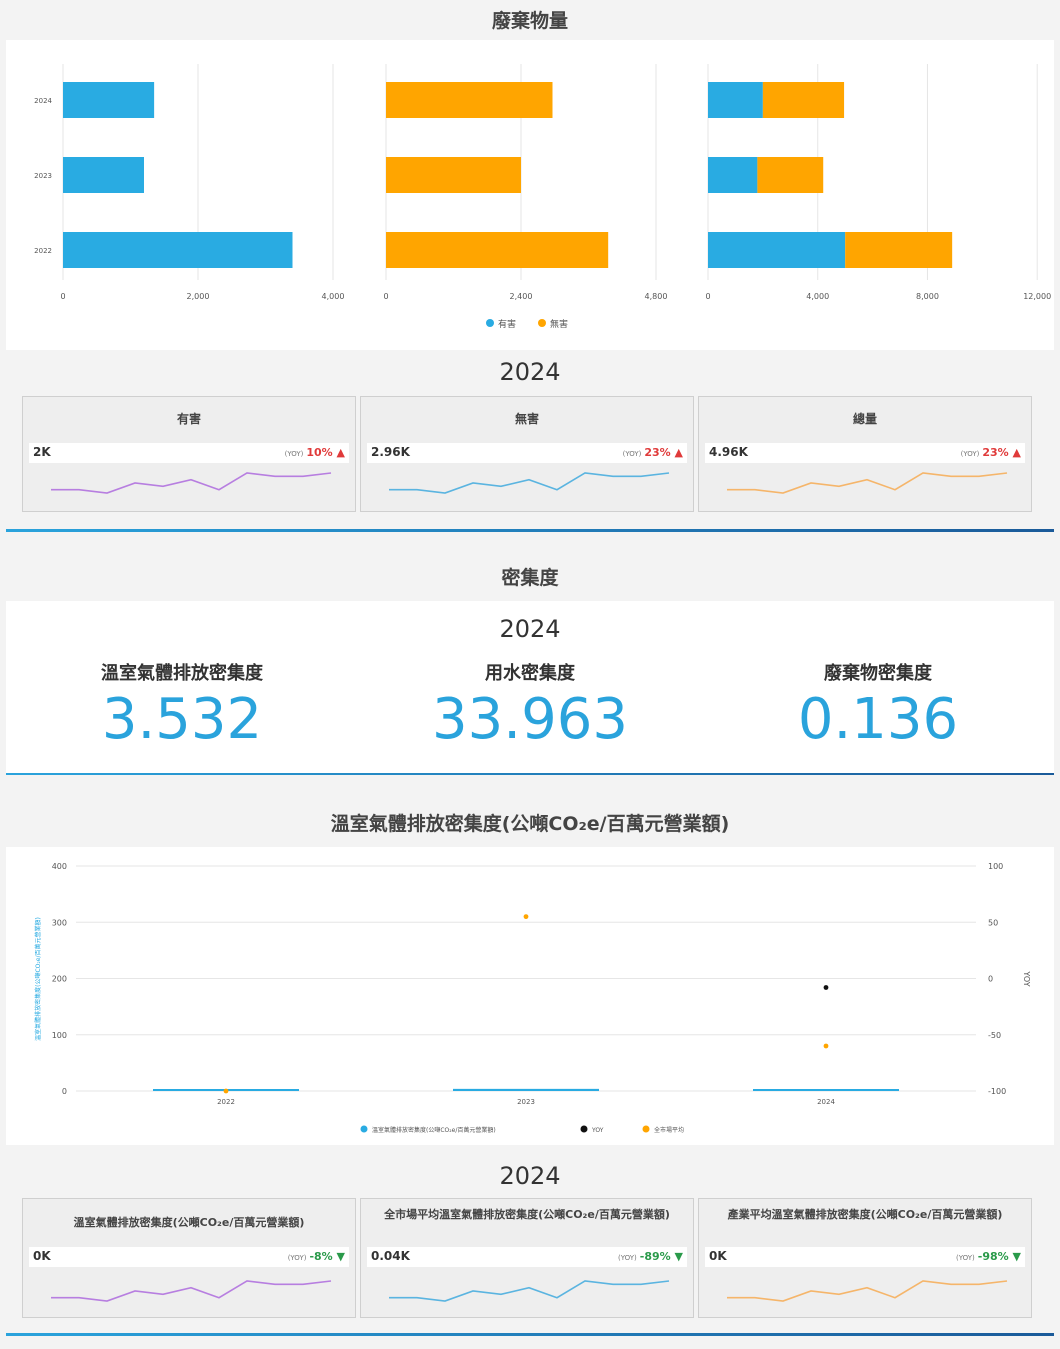 The width and height of the screenshot is (1060, 1349). I want to click on kpi-card-hazardous: 有害 2K (YOY) 10% ▲, so click(189, 454).